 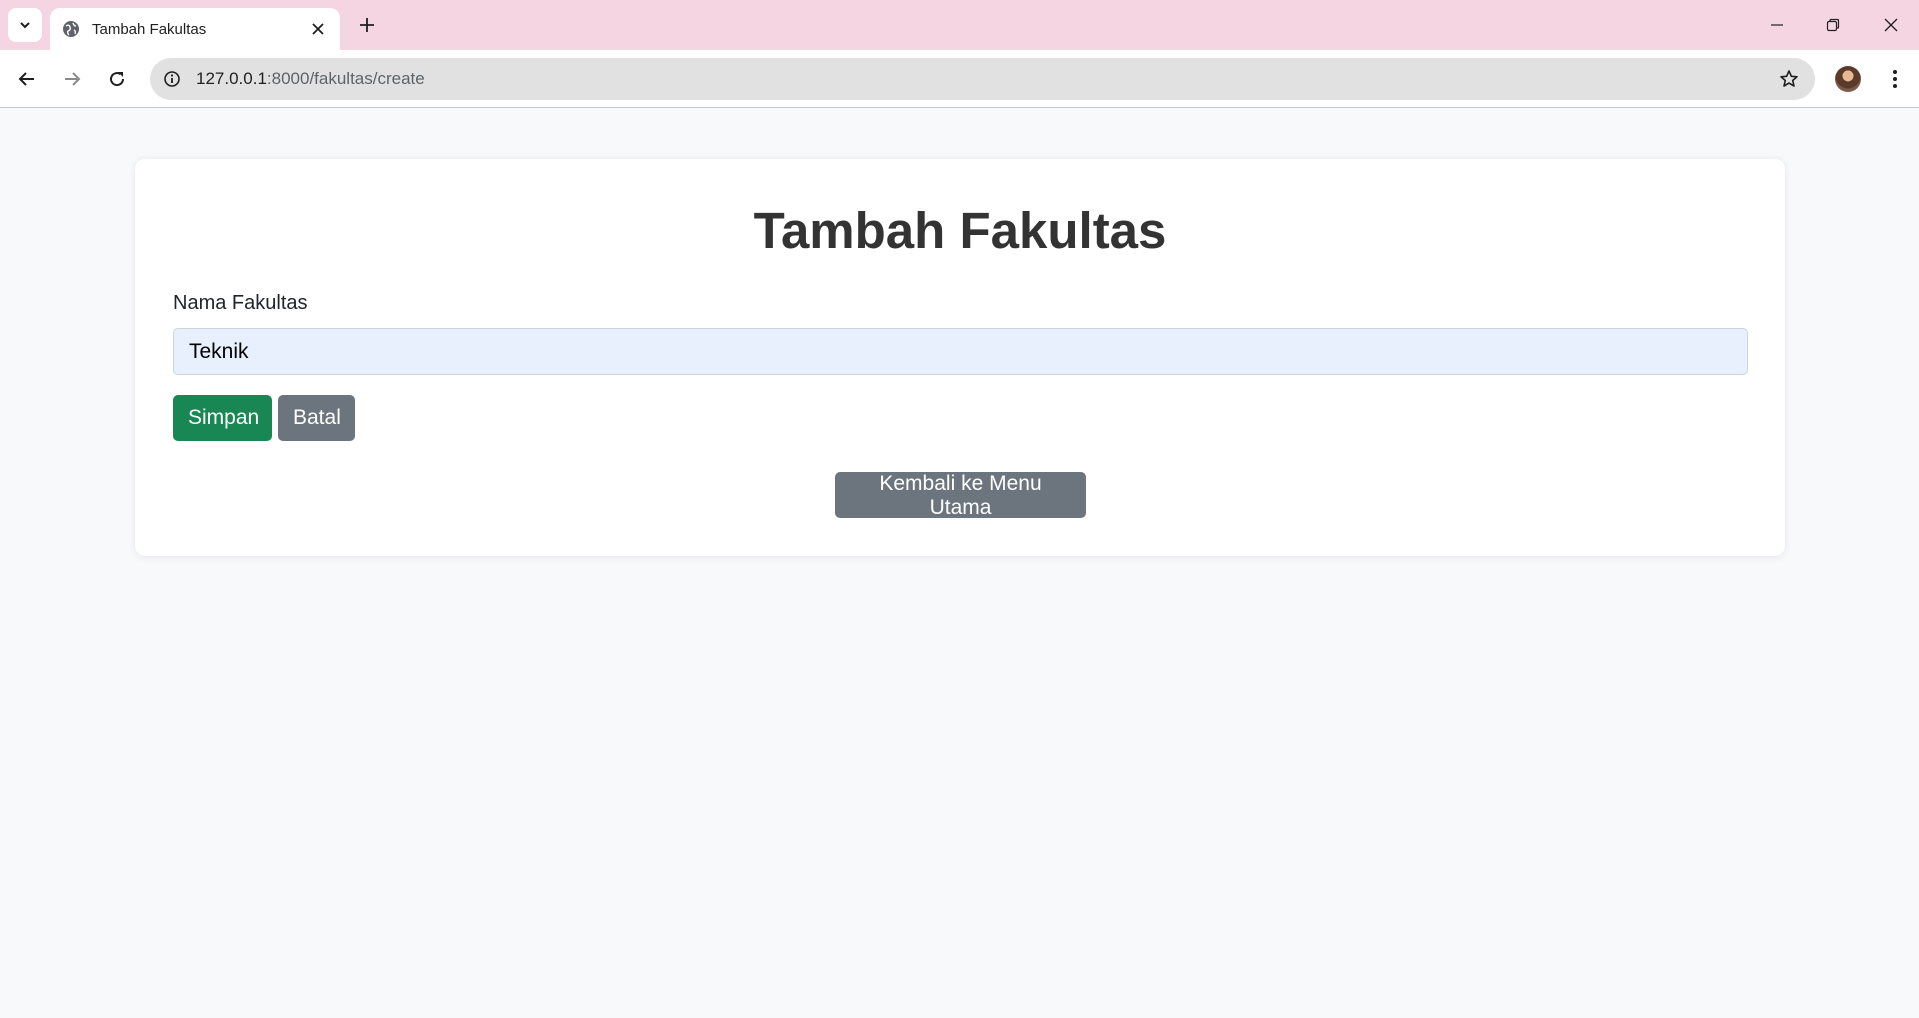 What do you see at coordinates (240, 303) in the screenshot?
I see `field-label: Nama Fakultas` at bounding box center [240, 303].